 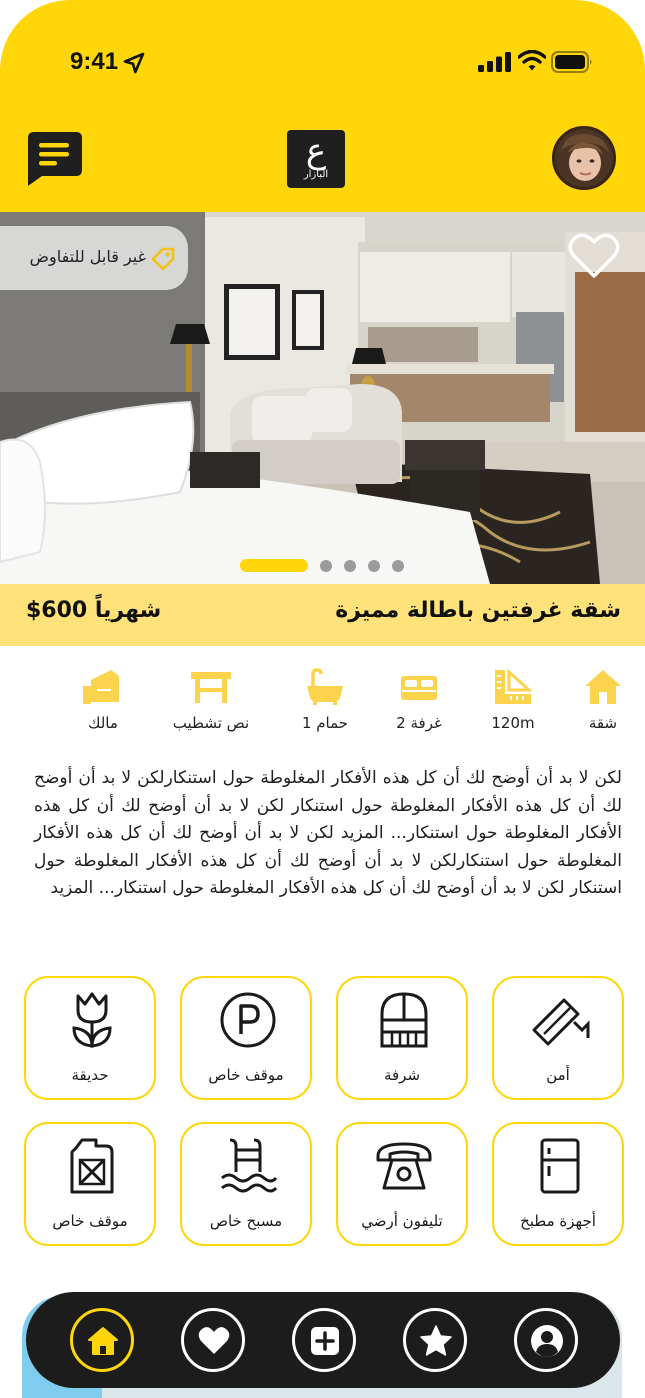 I want to click on amenity-fuel: موقف خاص, so click(x=90, y=1184).